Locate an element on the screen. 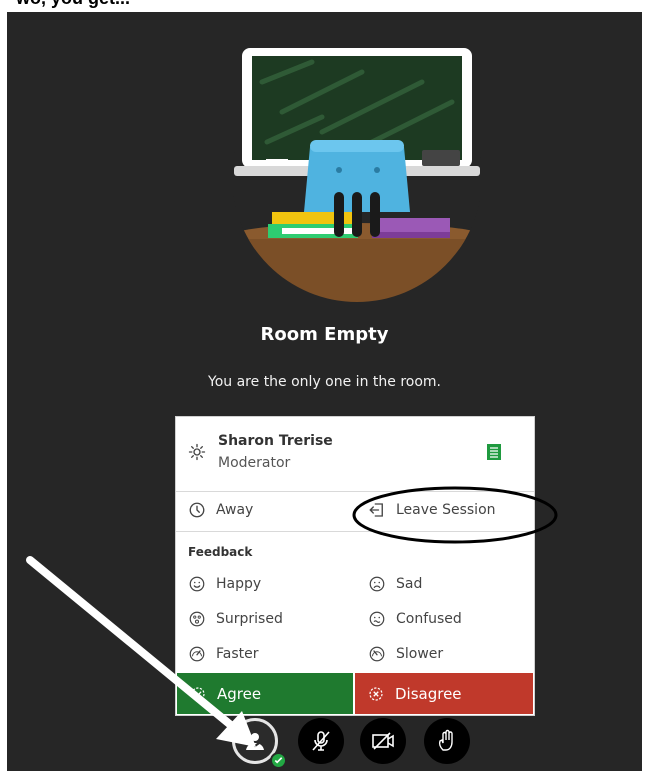  disagree-icon is located at coordinates (376, 693).